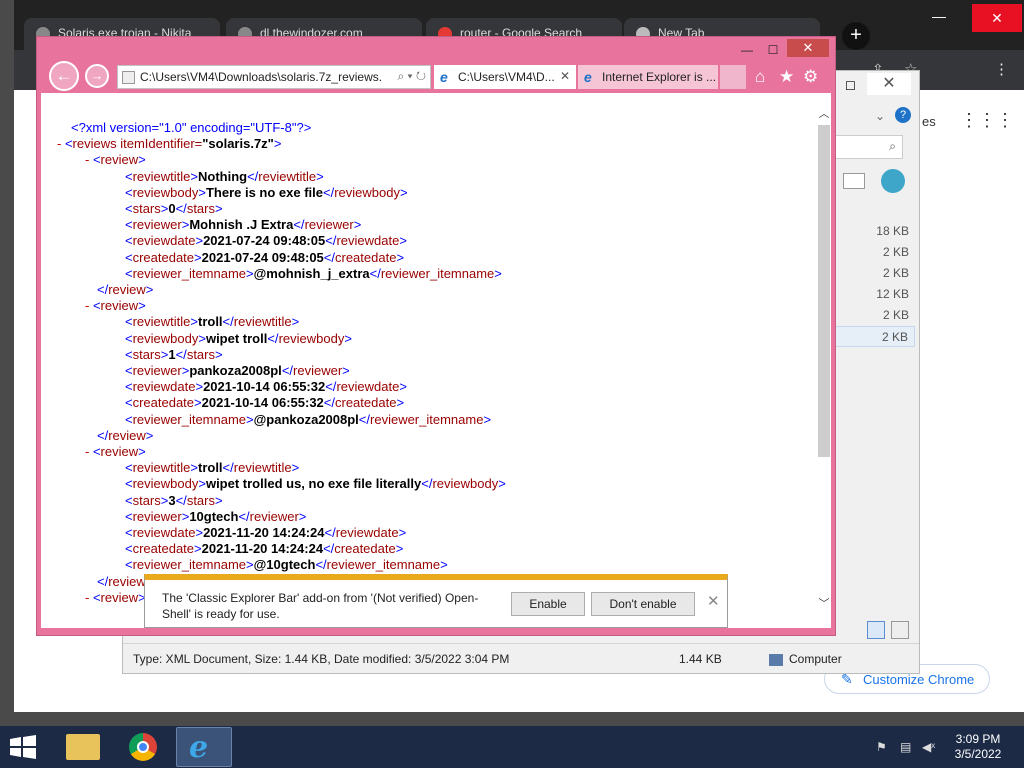  What do you see at coordinates (760, 77) in the screenshot?
I see `home-icon: ⌂` at bounding box center [760, 77].